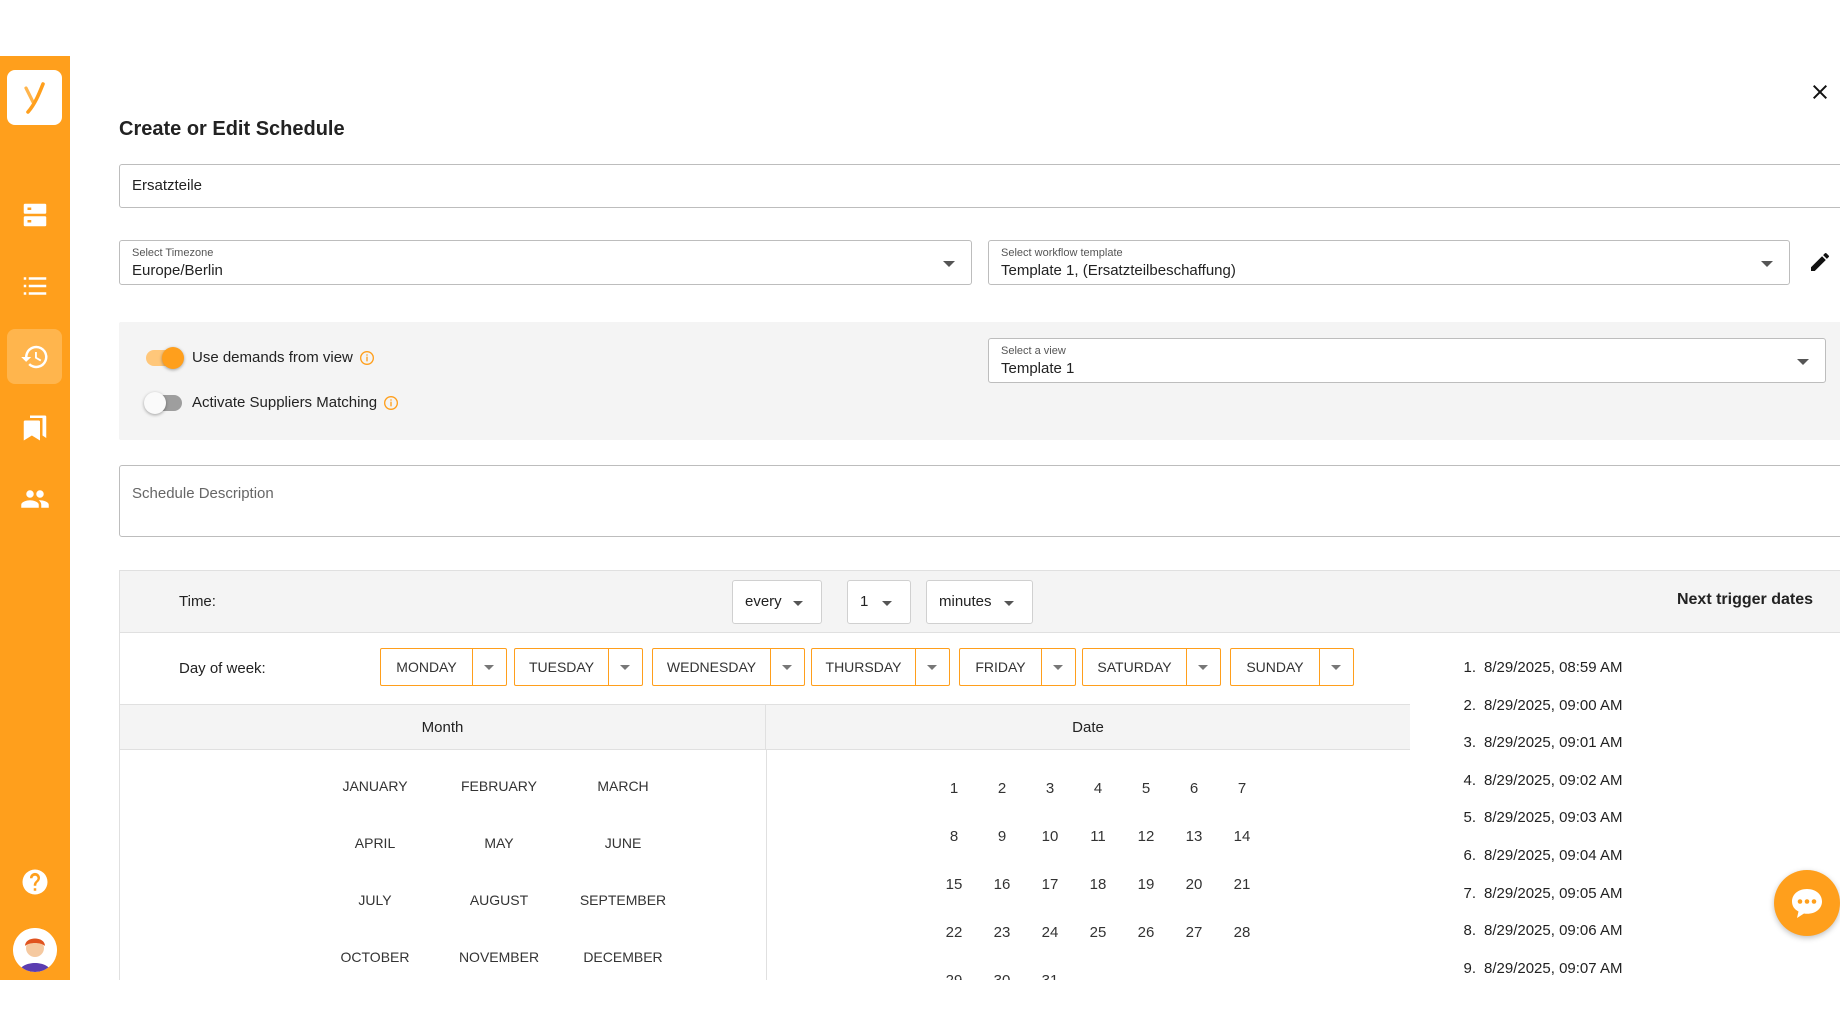  I want to click on day-button-tuesday: TUESDAY, so click(578, 667).